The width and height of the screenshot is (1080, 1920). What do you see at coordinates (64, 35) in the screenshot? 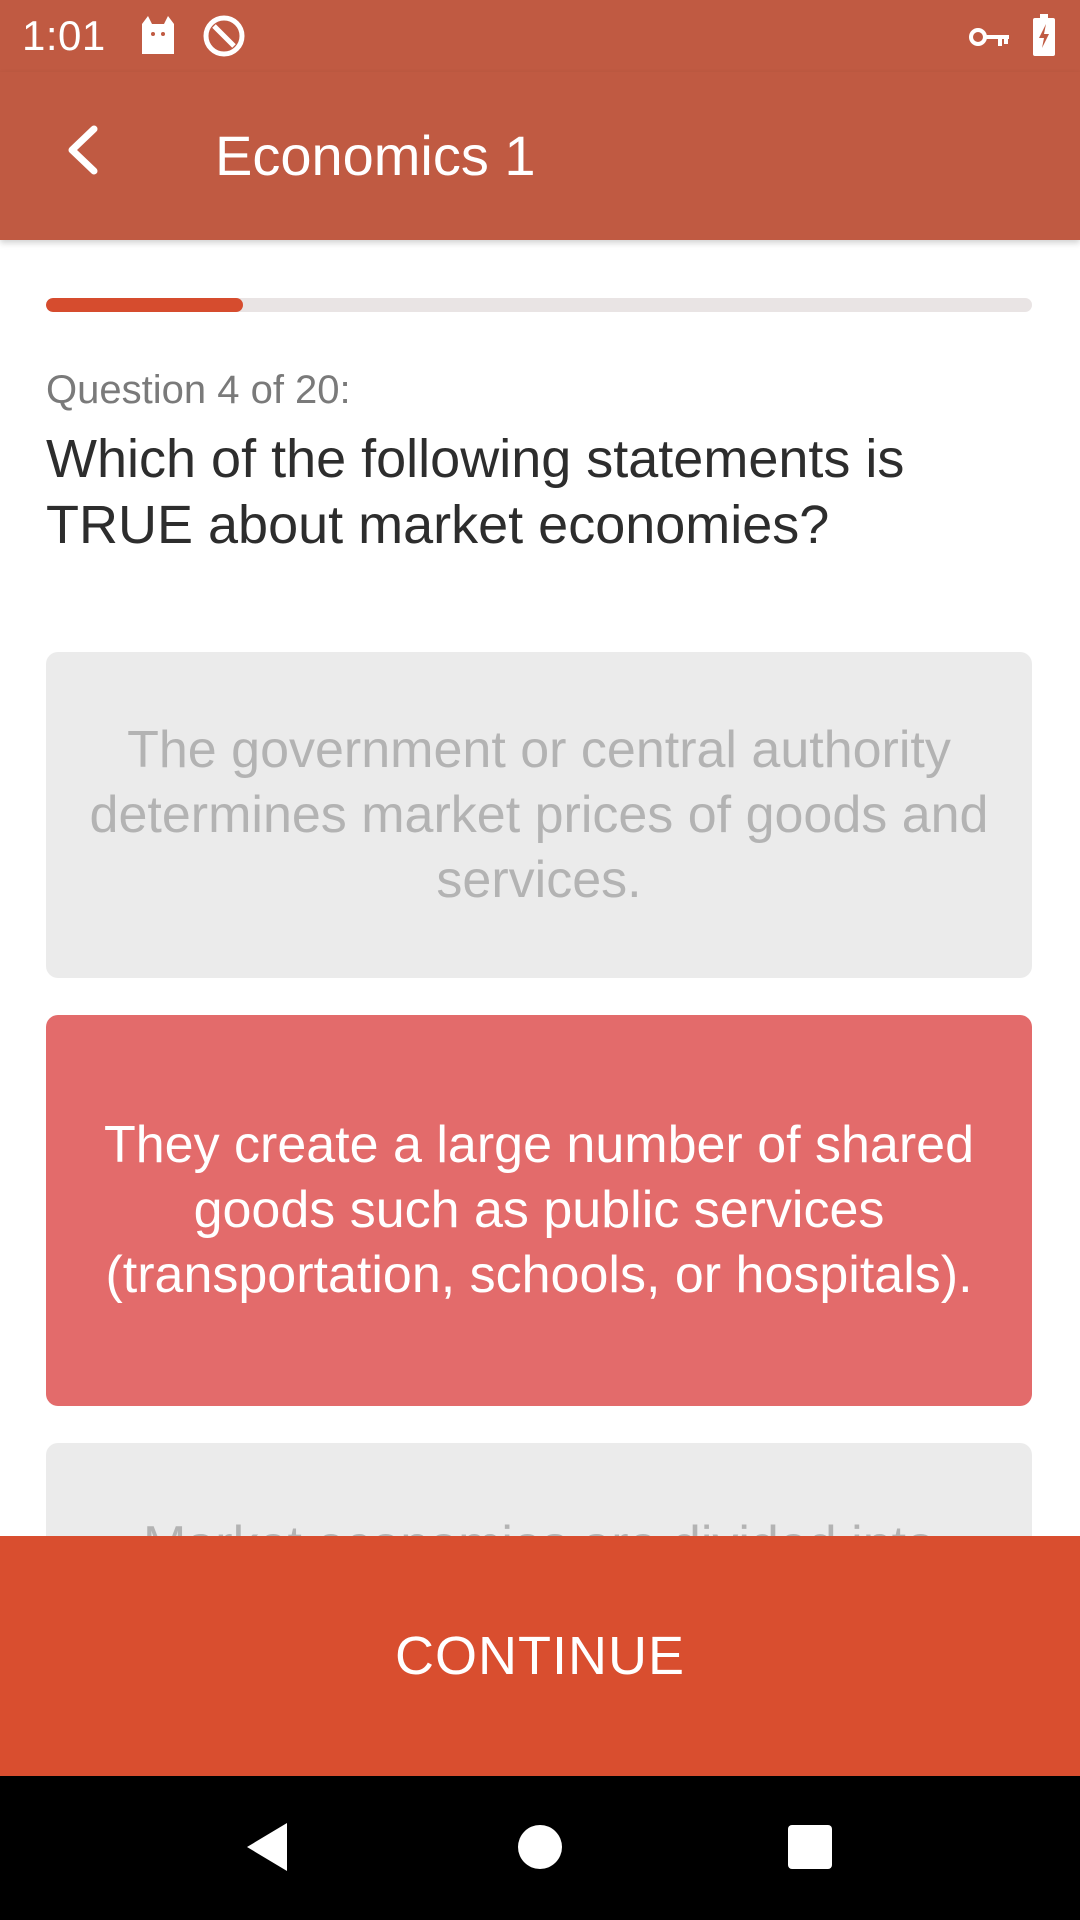
I see `status-time: 1:01` at bounding box center [64, 35].